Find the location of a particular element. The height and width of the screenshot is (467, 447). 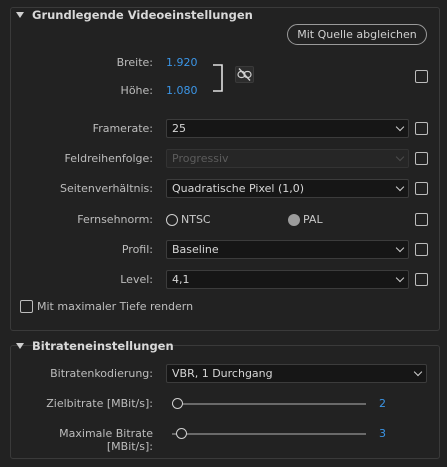

profile-value: Baseline is located at coordinates (195, 249).